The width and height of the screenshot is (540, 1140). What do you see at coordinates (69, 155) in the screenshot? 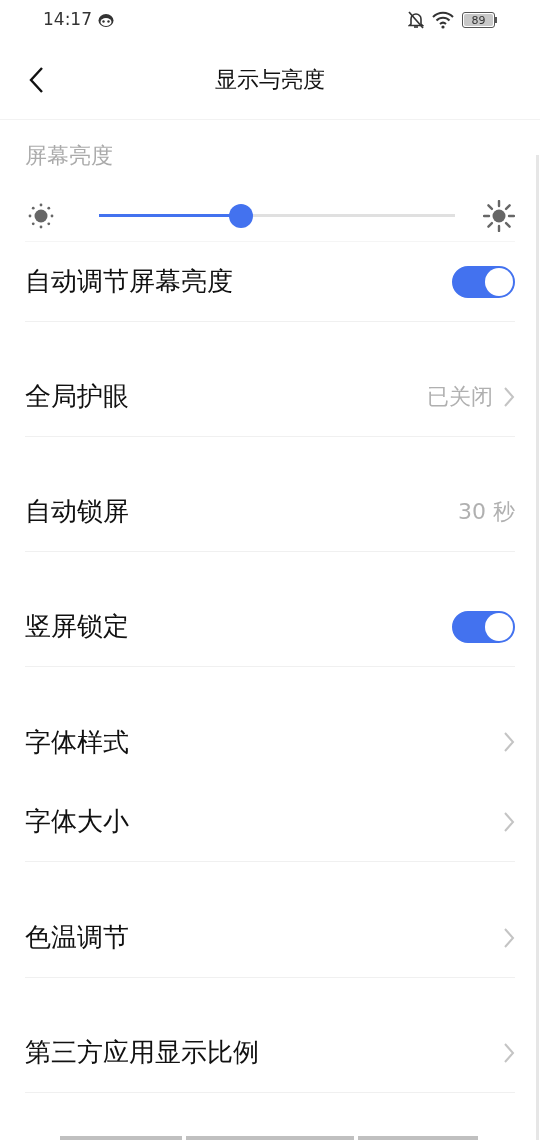
I see `section-title: 屏幕亮度` at bounding box center [69, 155].